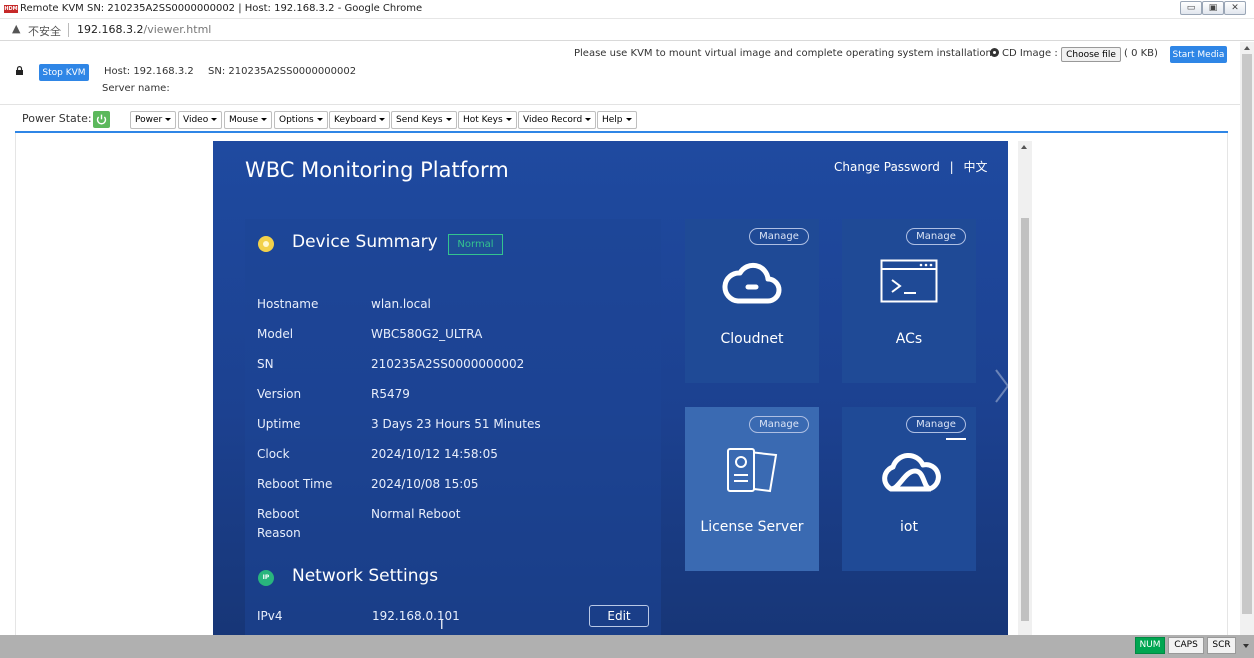  I want to click on warning-icon: ▲, so click(16, 28).